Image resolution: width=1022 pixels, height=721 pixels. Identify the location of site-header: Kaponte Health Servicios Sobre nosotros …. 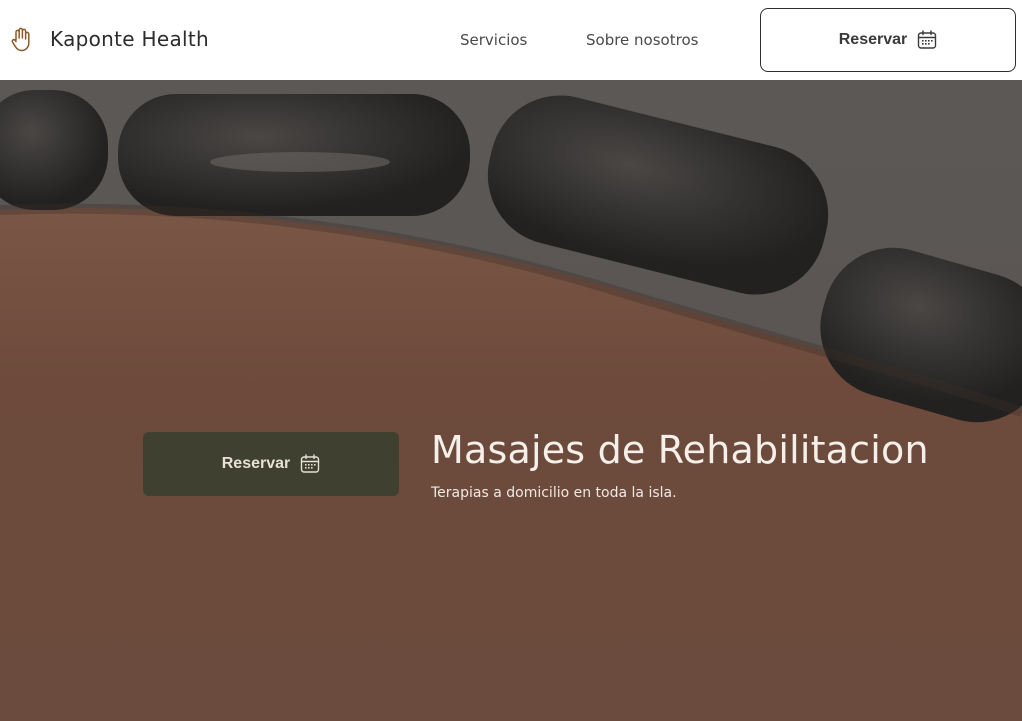
(511, 40).